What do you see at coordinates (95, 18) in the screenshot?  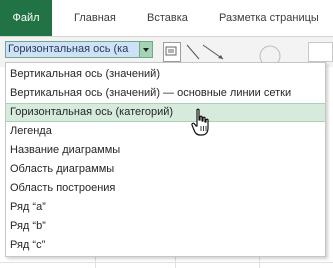 I see `tab-home: Главная` at bounding box center [95, 18].